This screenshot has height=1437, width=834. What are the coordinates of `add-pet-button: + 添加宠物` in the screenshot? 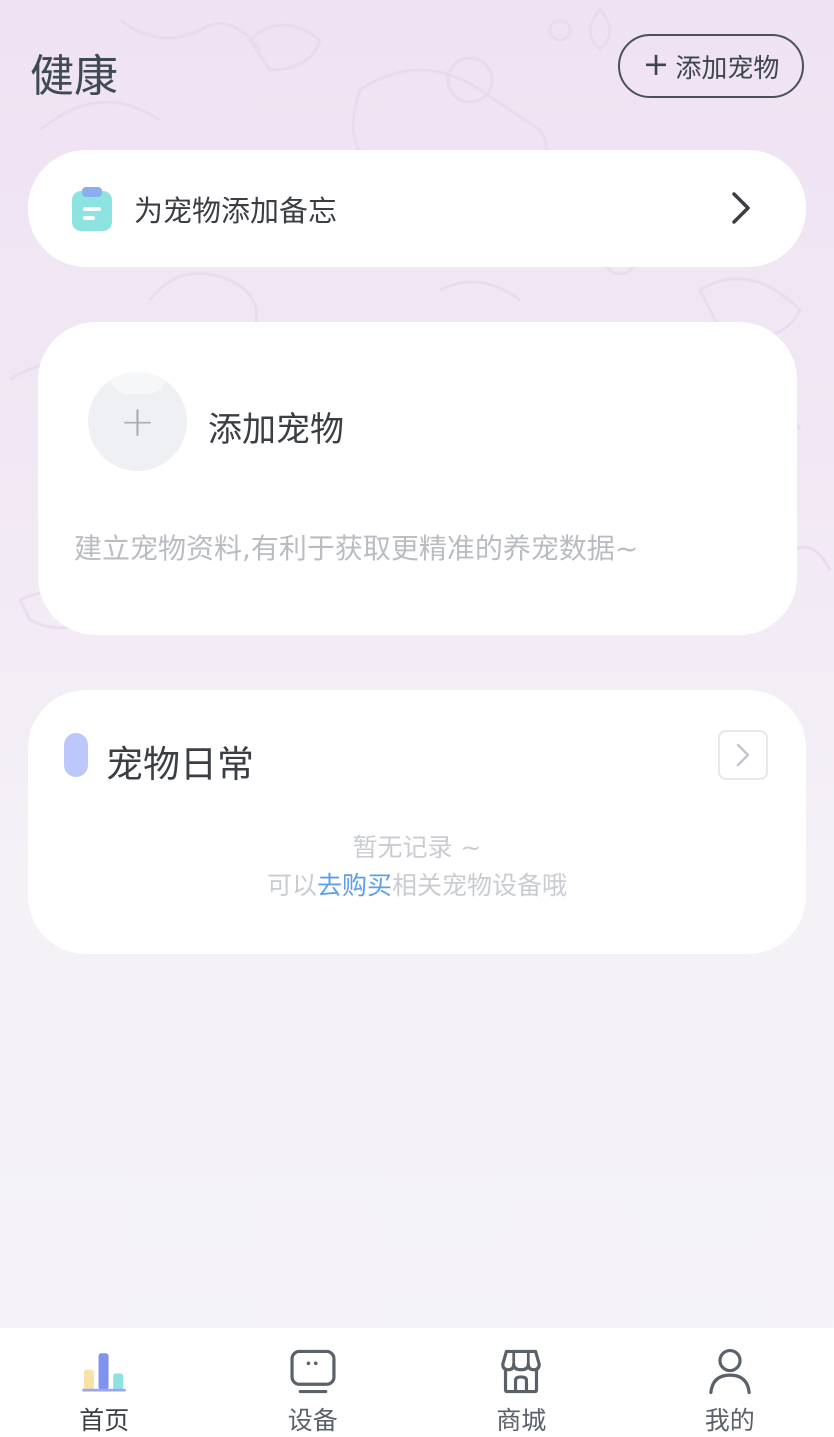 It's located at (711, 66).